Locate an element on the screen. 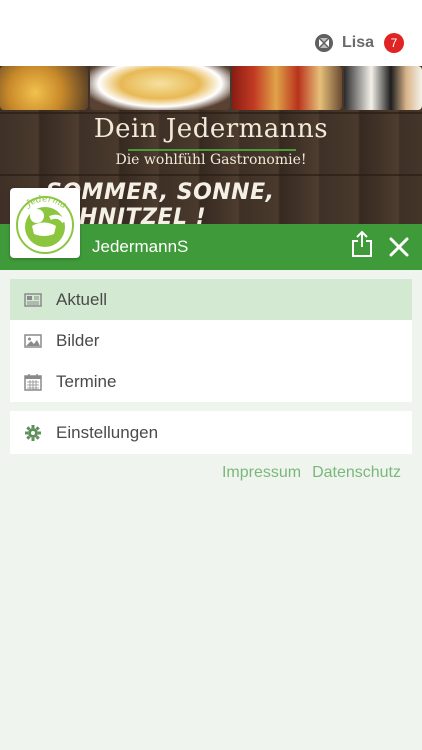 The image size is (422, 750). banner-underline is located at coordinates (212, 150).